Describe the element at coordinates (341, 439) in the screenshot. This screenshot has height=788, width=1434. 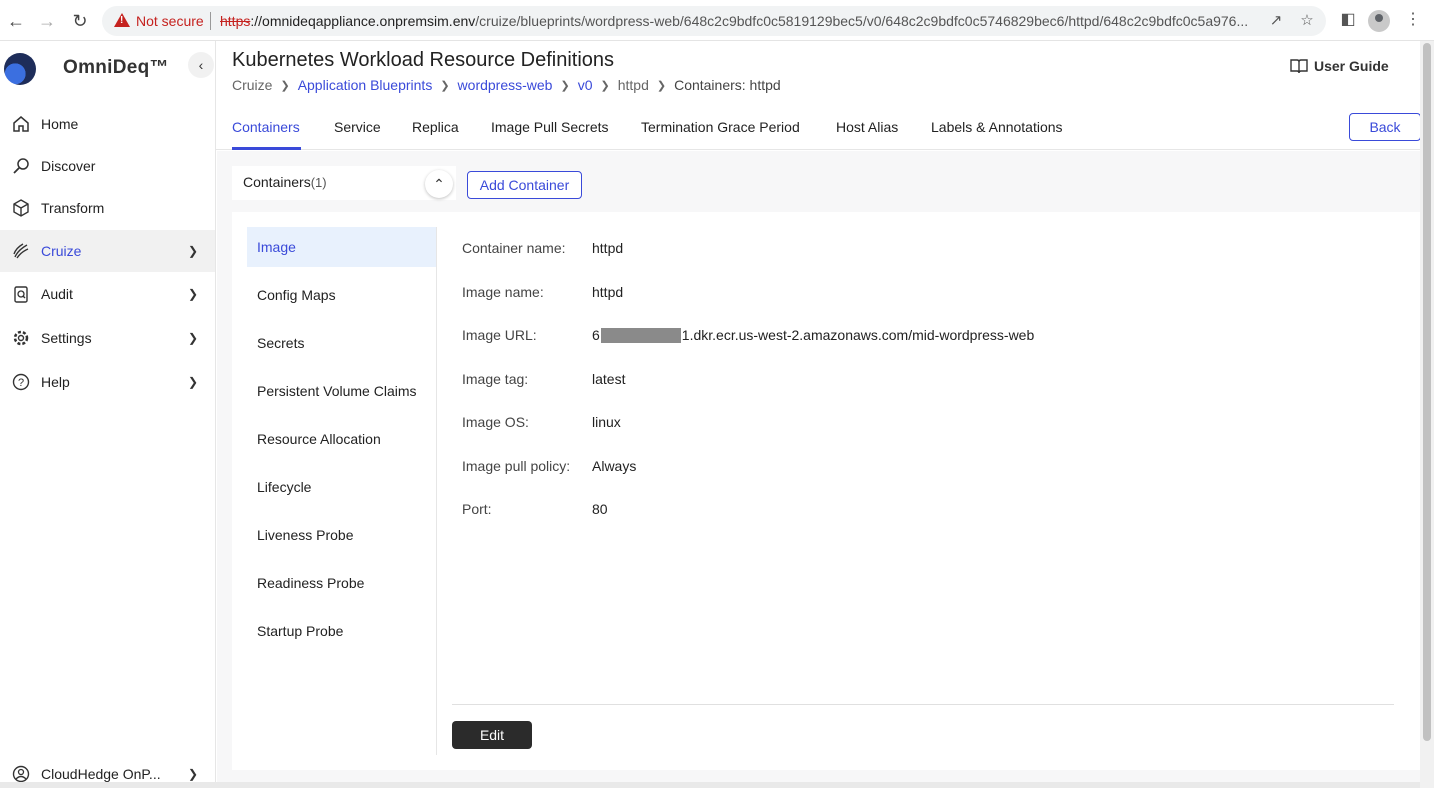
I see `sub-nav-resource-allocation: Resource Allocation` at that location.